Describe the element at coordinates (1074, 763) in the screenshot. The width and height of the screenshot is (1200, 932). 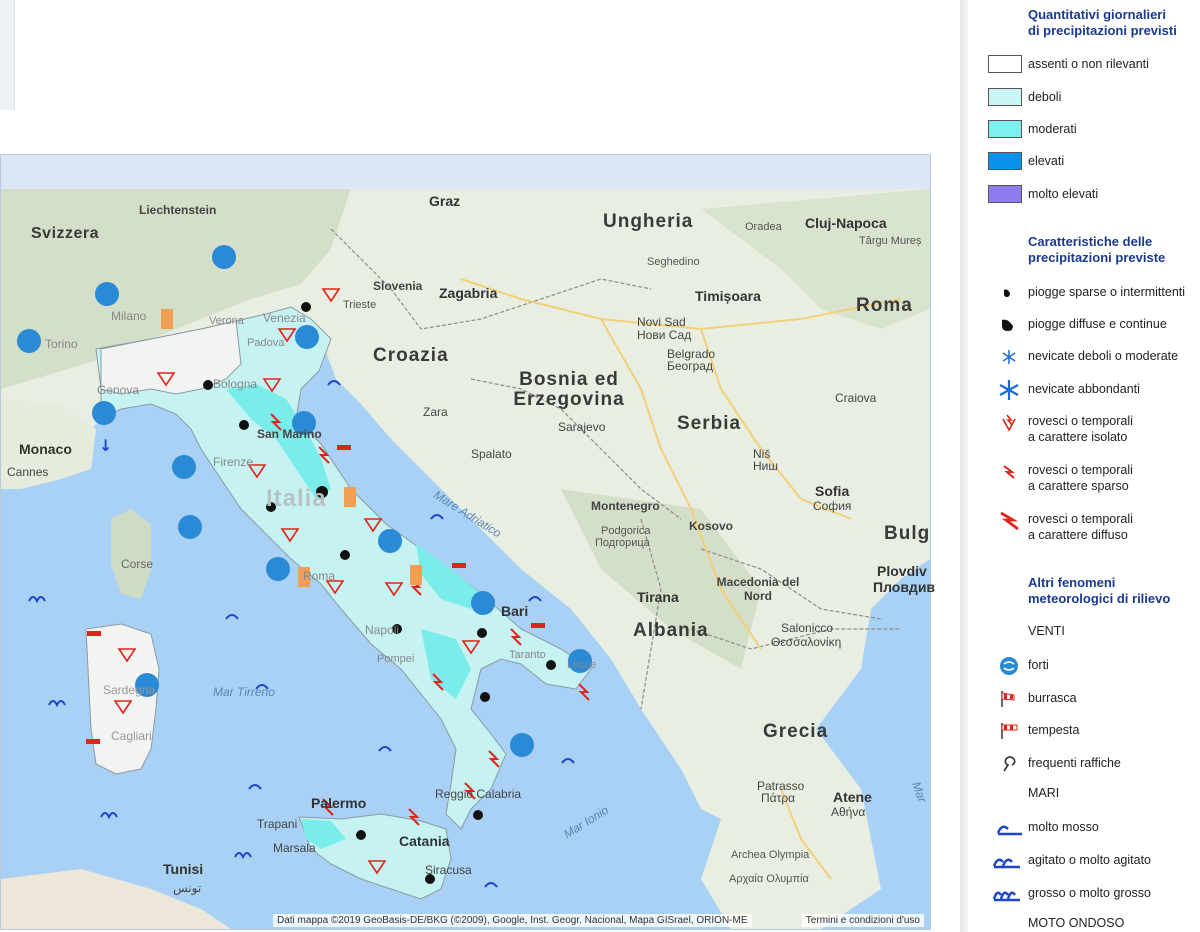
I see `legend-label: frequenti raffiche` at that location.